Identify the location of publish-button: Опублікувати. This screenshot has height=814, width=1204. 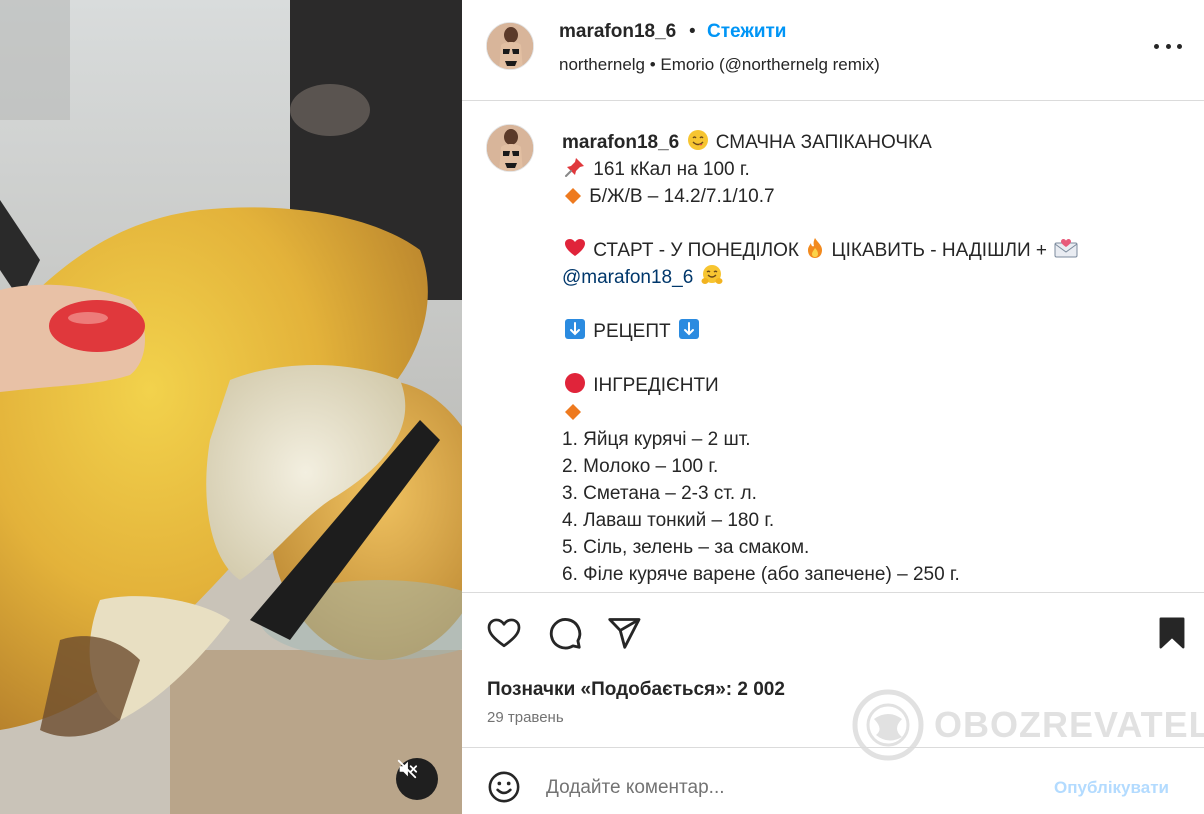
(1111, 788).